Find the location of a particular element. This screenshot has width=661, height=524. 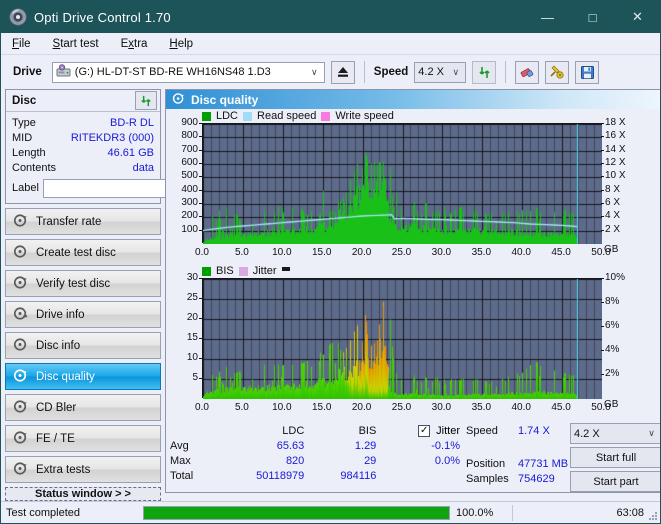

stats-row-total: Total 50118979 984116 is located at coordinates (318, 475).